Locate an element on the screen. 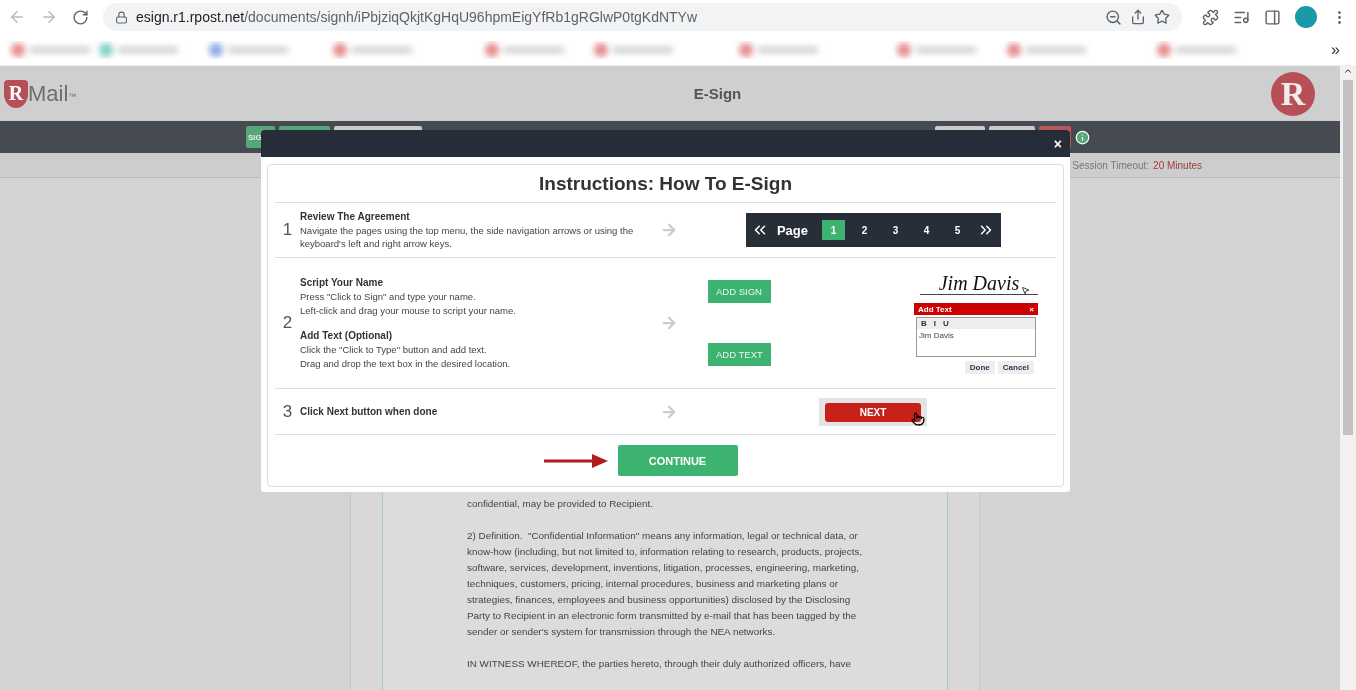  document-paragraph: confidential, may be provided to Recipient. is located at coordinates (561, 504).